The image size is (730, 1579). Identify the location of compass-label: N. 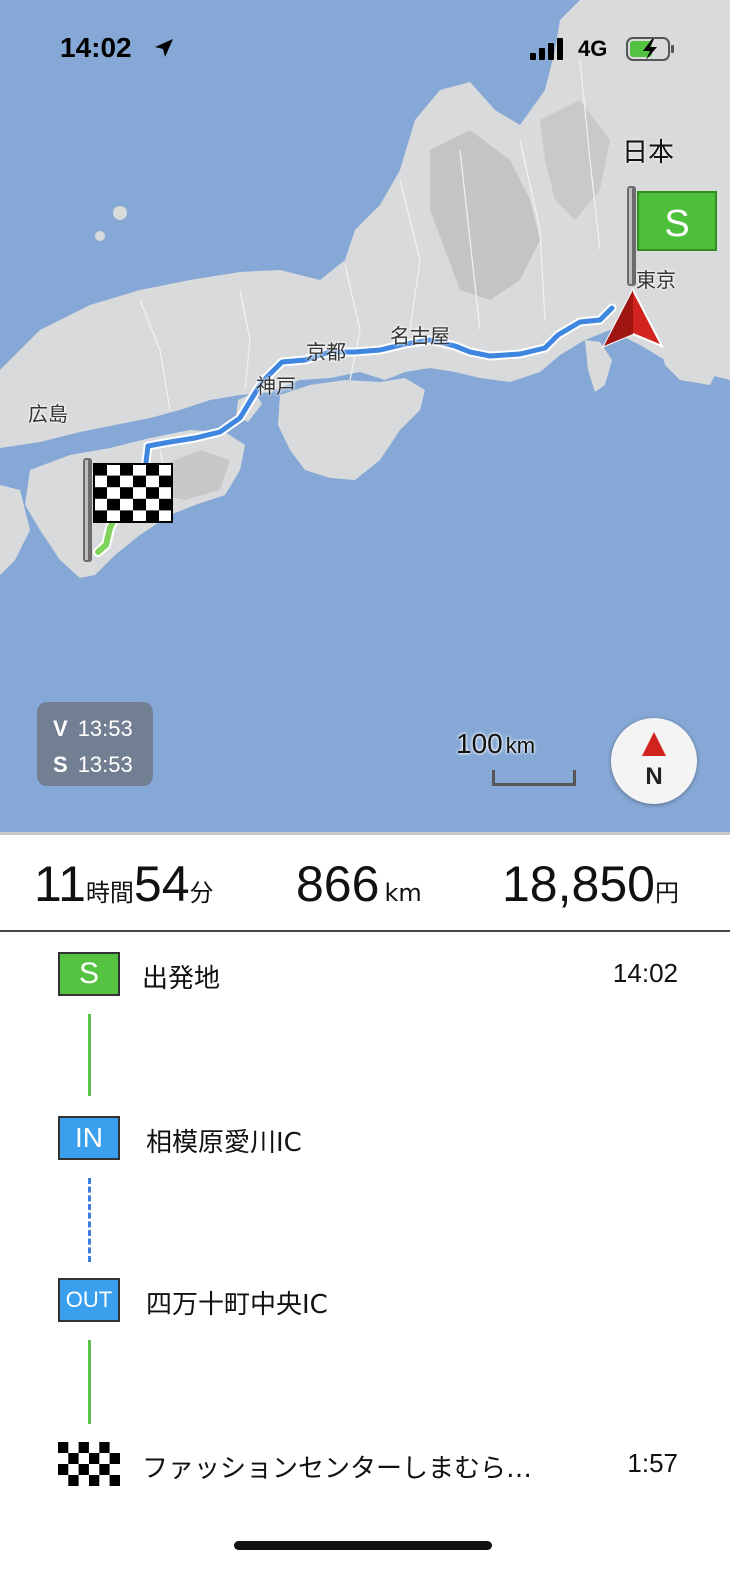
(653, 776).